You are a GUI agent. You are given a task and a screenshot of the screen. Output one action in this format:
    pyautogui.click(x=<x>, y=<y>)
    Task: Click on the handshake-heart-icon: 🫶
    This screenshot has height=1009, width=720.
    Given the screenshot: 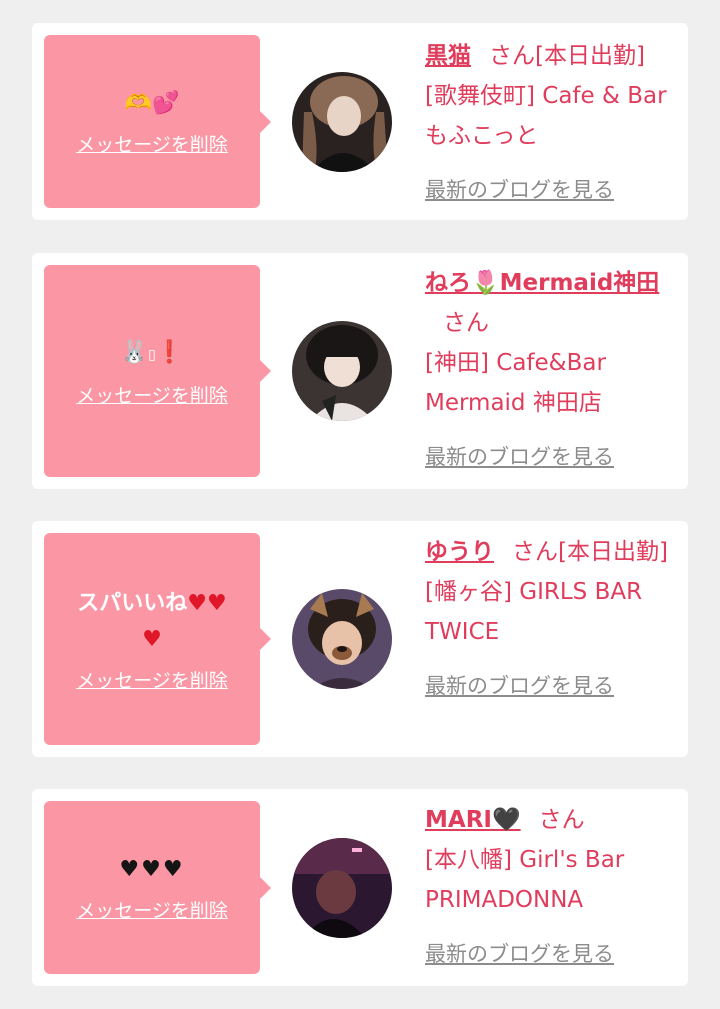 What is the action you would take?
    pyautogui.click(x=138, y=103)
    